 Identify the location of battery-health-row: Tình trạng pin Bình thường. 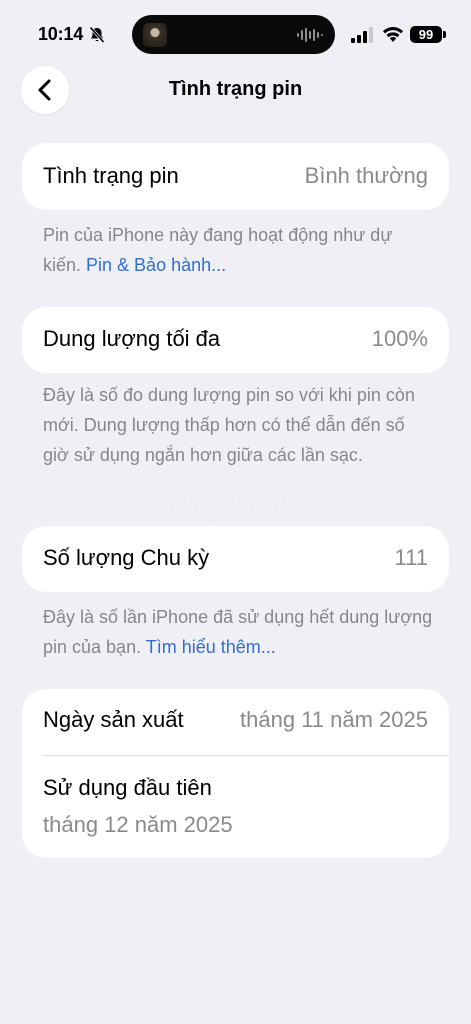
(235, 176).